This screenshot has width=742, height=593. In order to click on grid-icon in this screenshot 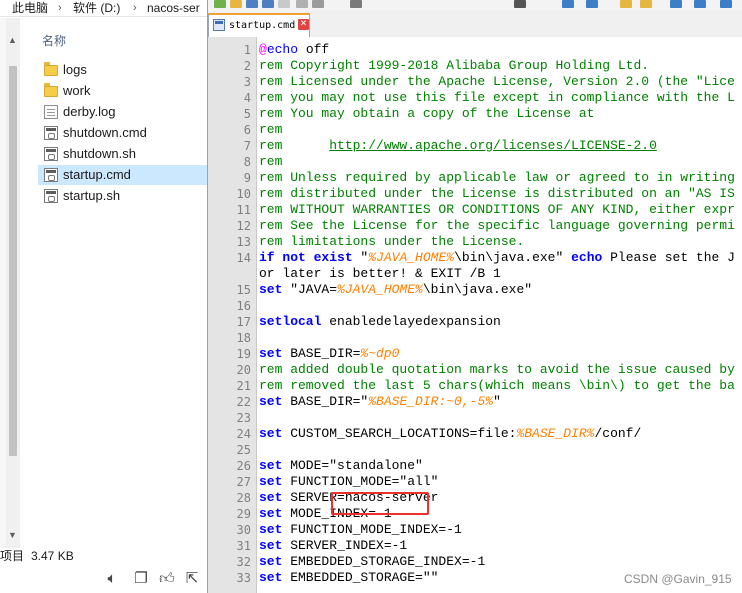, I will do `click(520, 4)`.